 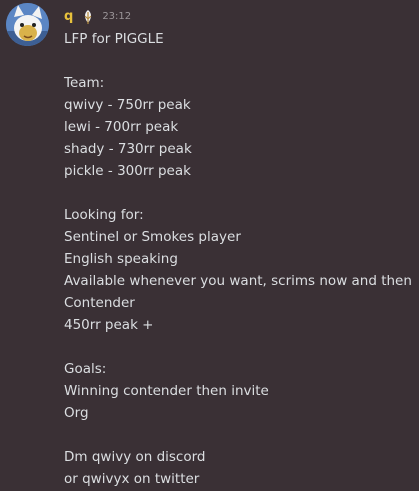 I want to click on message-line: pickle - 300rr peak, so click(x=127, y=171).